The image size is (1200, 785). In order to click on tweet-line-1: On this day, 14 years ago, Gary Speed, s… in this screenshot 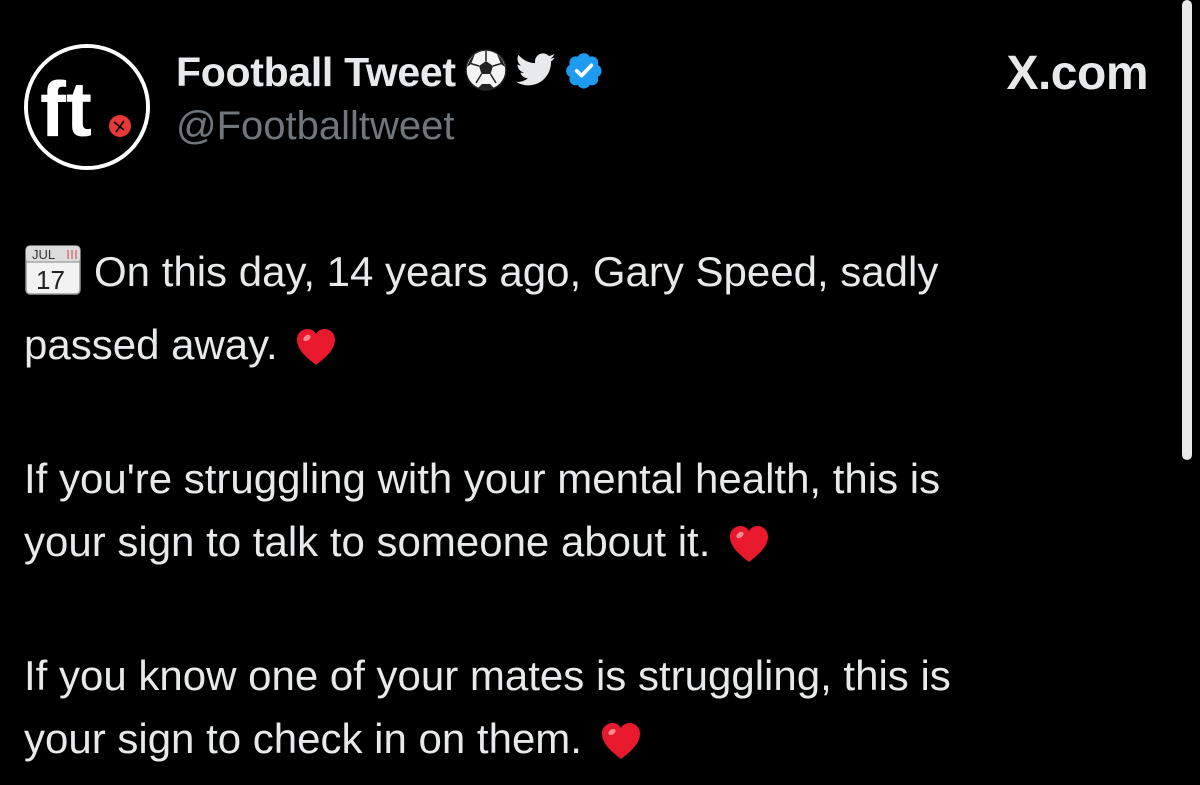, I will do `click(516, 271)`.